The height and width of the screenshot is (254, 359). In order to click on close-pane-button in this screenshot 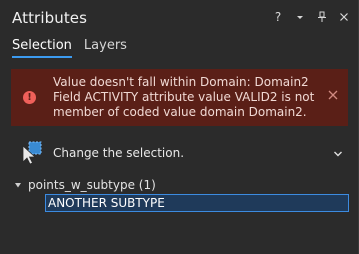, I will do `click(344, 17)`.